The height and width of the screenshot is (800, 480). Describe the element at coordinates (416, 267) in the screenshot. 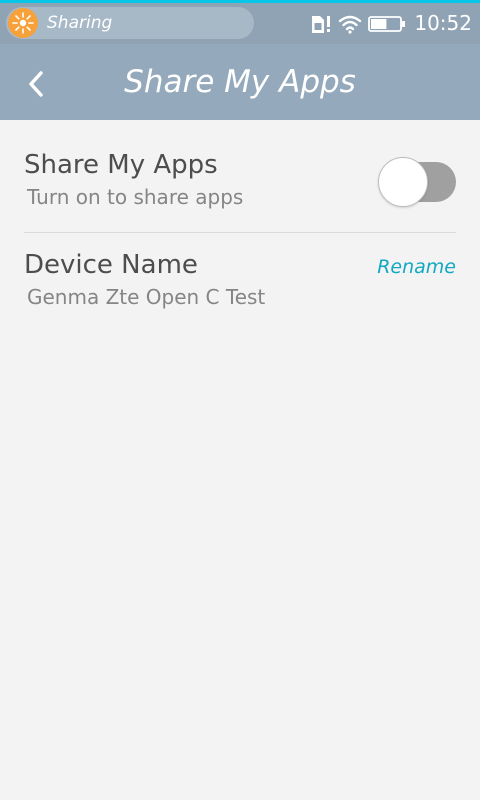

I see `rename-link: Rename` at that location.